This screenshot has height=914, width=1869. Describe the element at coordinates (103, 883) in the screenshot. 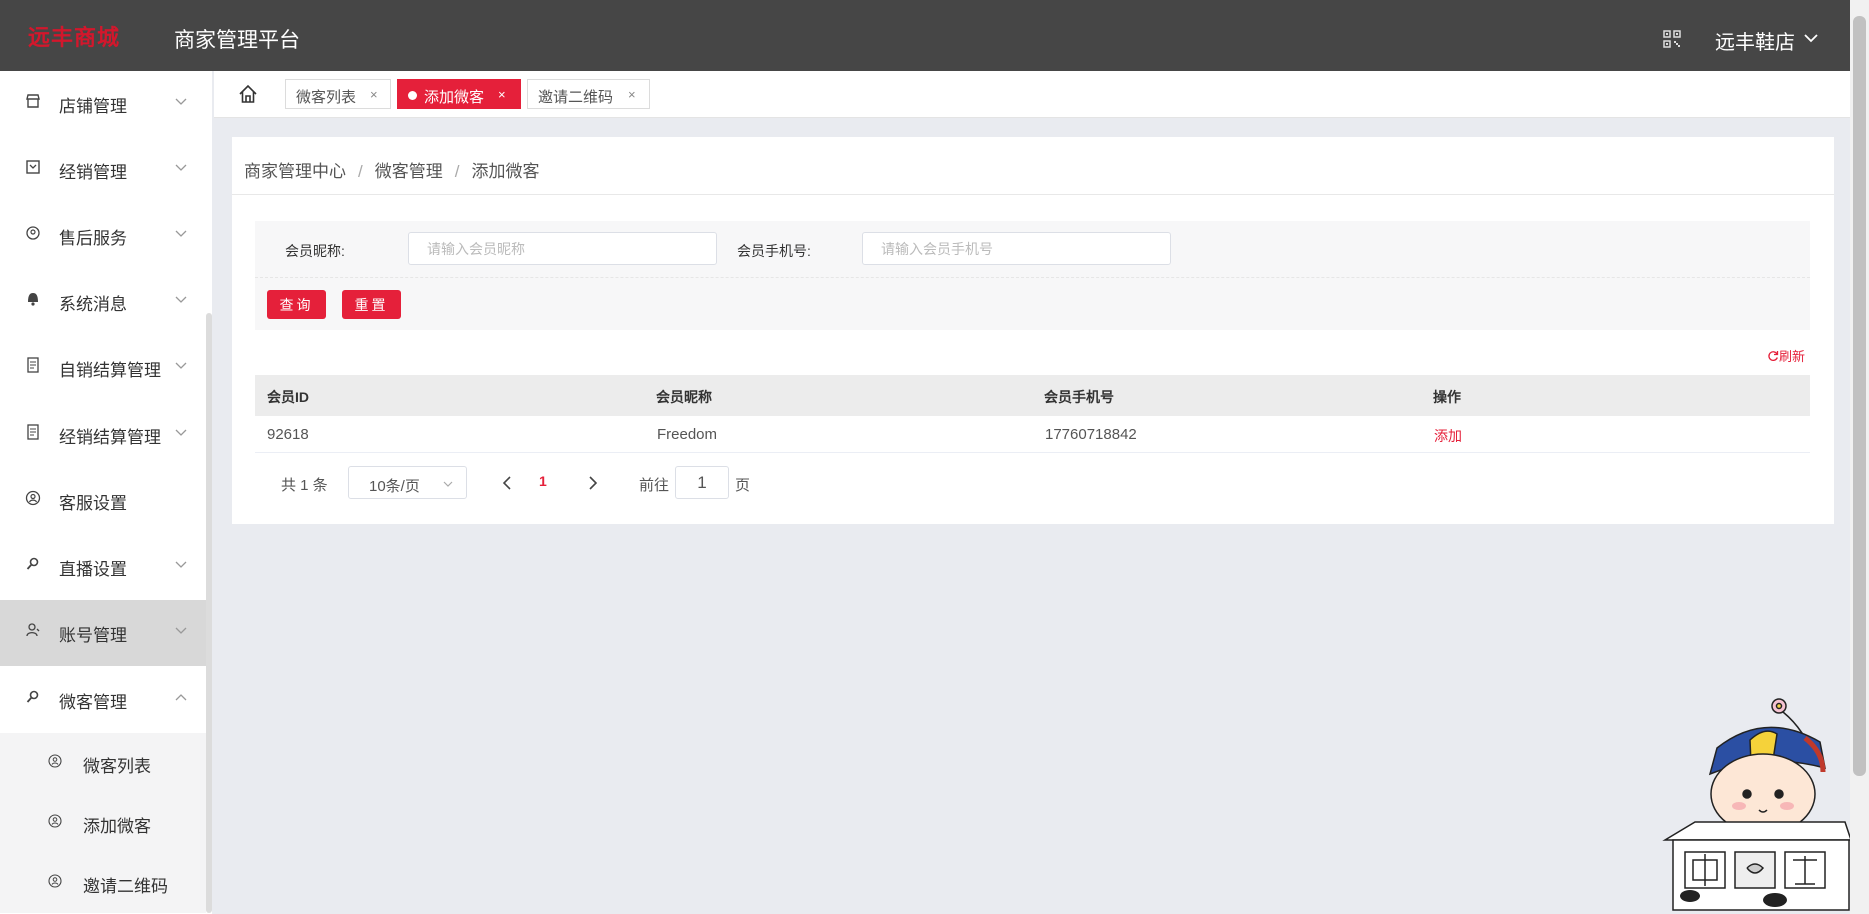

I see `sidebar-subitem-invite-qr: 邀请二维码` at that location.